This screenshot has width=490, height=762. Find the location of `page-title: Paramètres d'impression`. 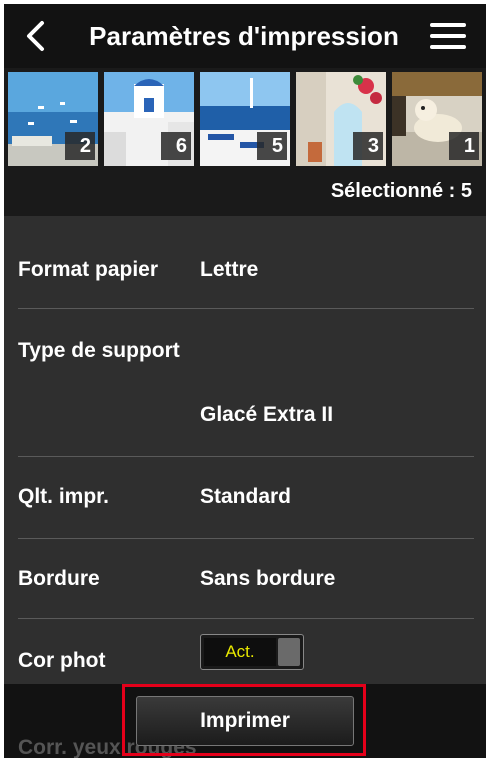

page-title: Paramètres d'impression is located at coordinates (244, 36).